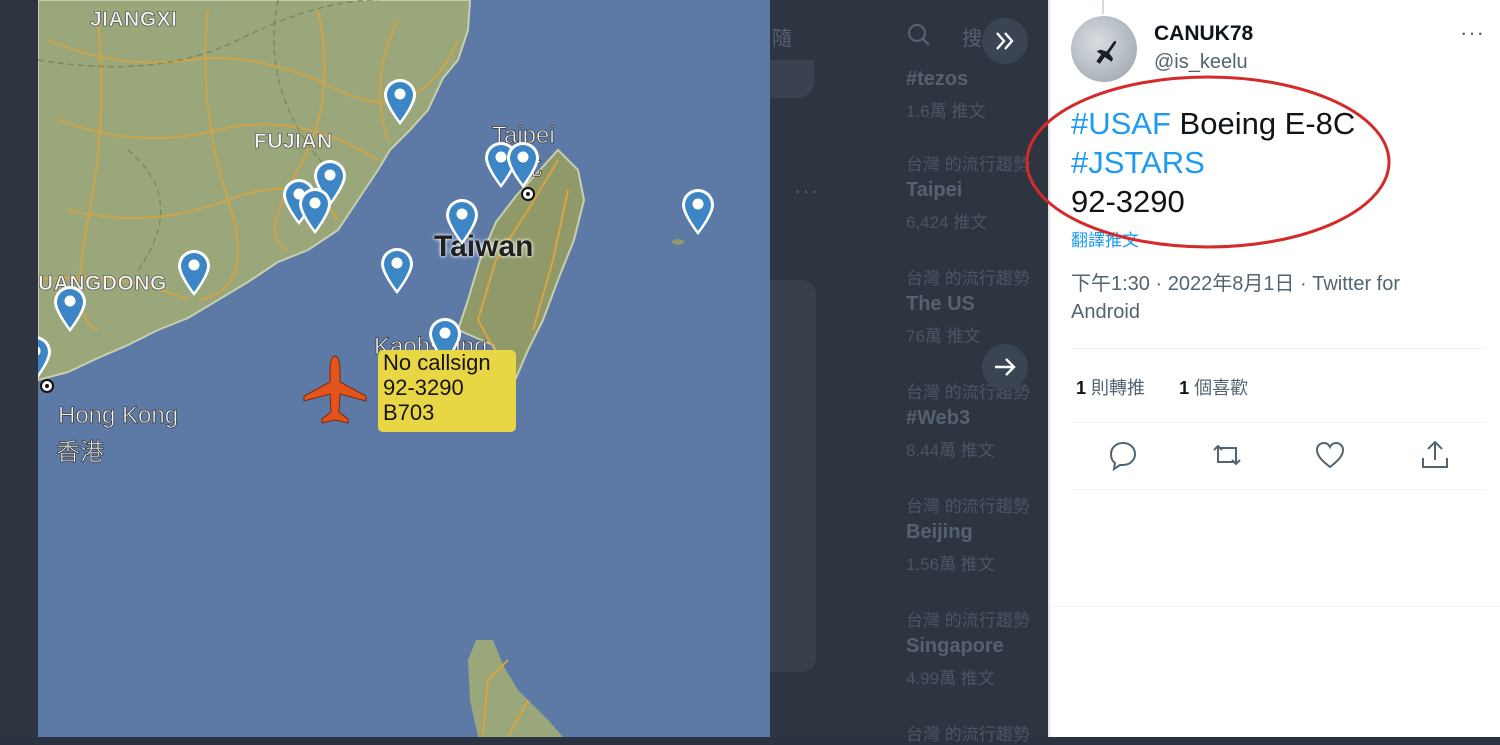 Image resolution: width=1500 pixels, height=745 pixels. I want to click on like-icon, so click(1330, 455).